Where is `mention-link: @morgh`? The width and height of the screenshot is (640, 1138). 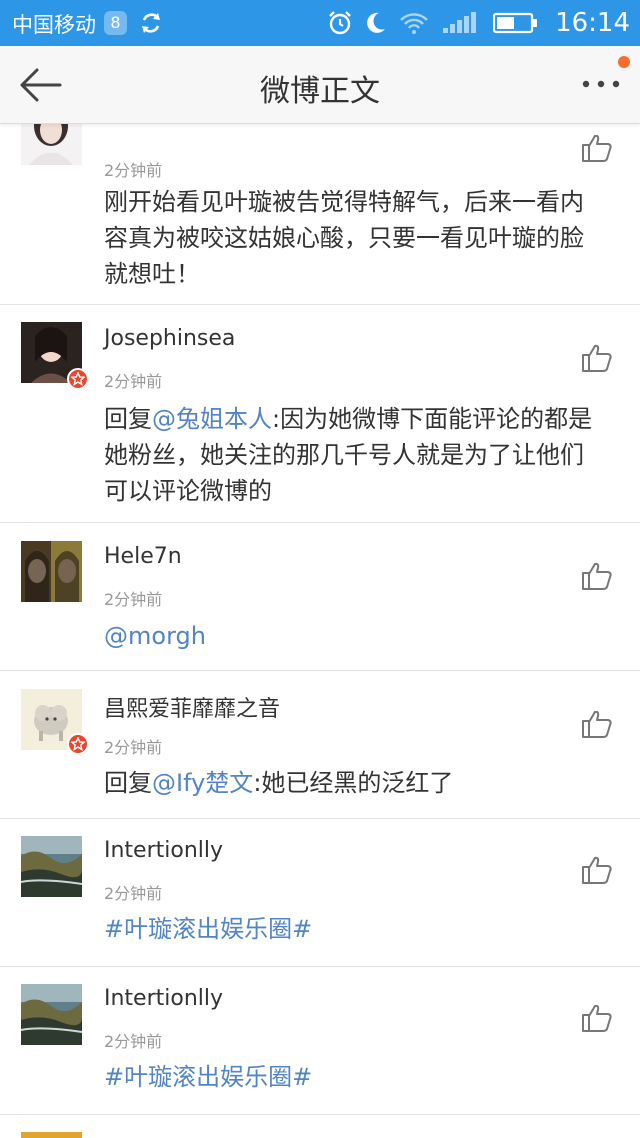 mention-link: @morgh is located at coordinates (155, 636).